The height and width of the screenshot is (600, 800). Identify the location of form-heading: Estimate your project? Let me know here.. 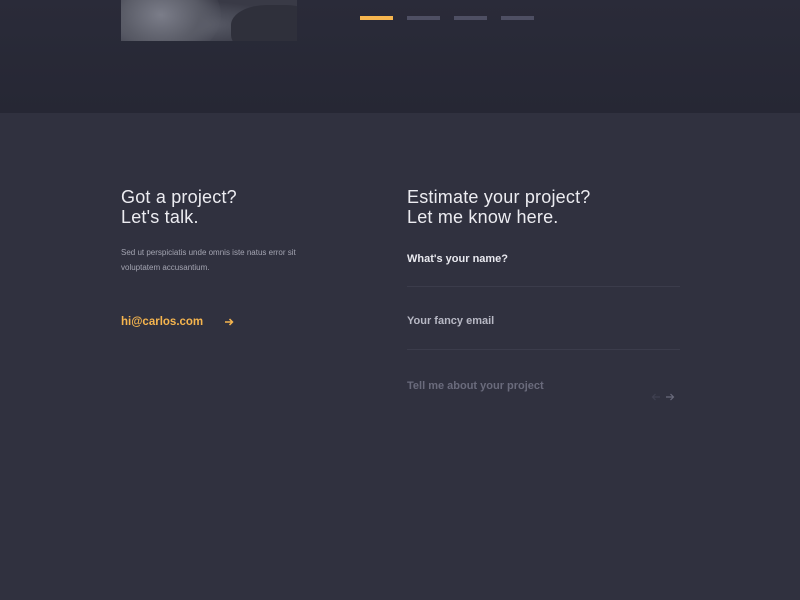
(543, 207).